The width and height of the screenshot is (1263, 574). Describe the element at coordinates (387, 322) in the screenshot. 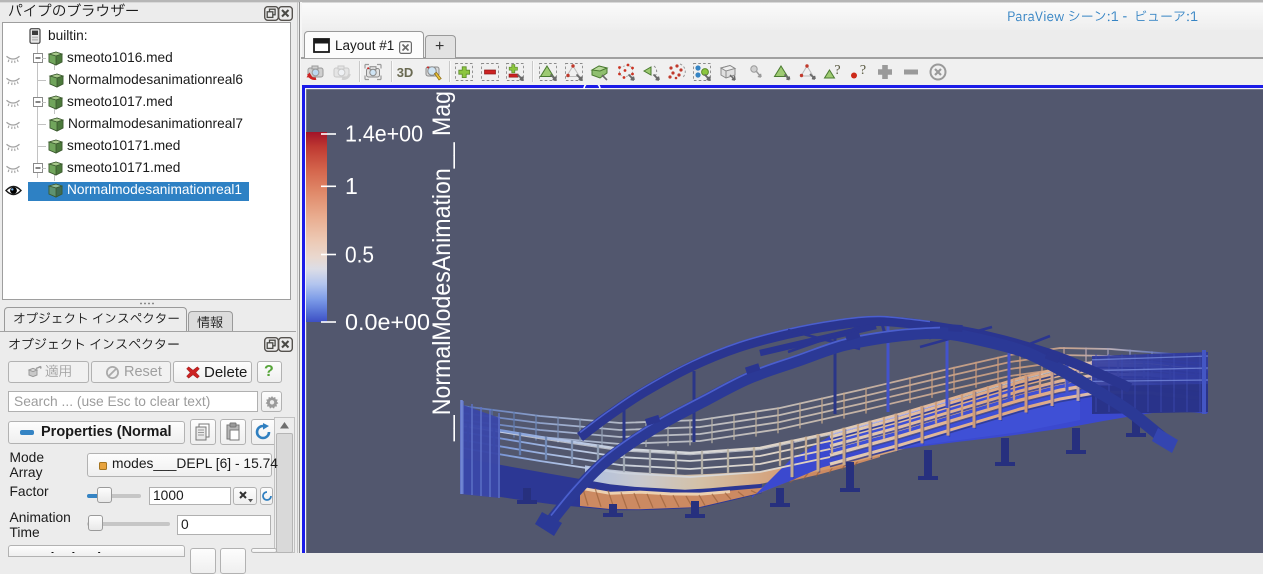

I see `svg-text: 0.0e+00` at that location.